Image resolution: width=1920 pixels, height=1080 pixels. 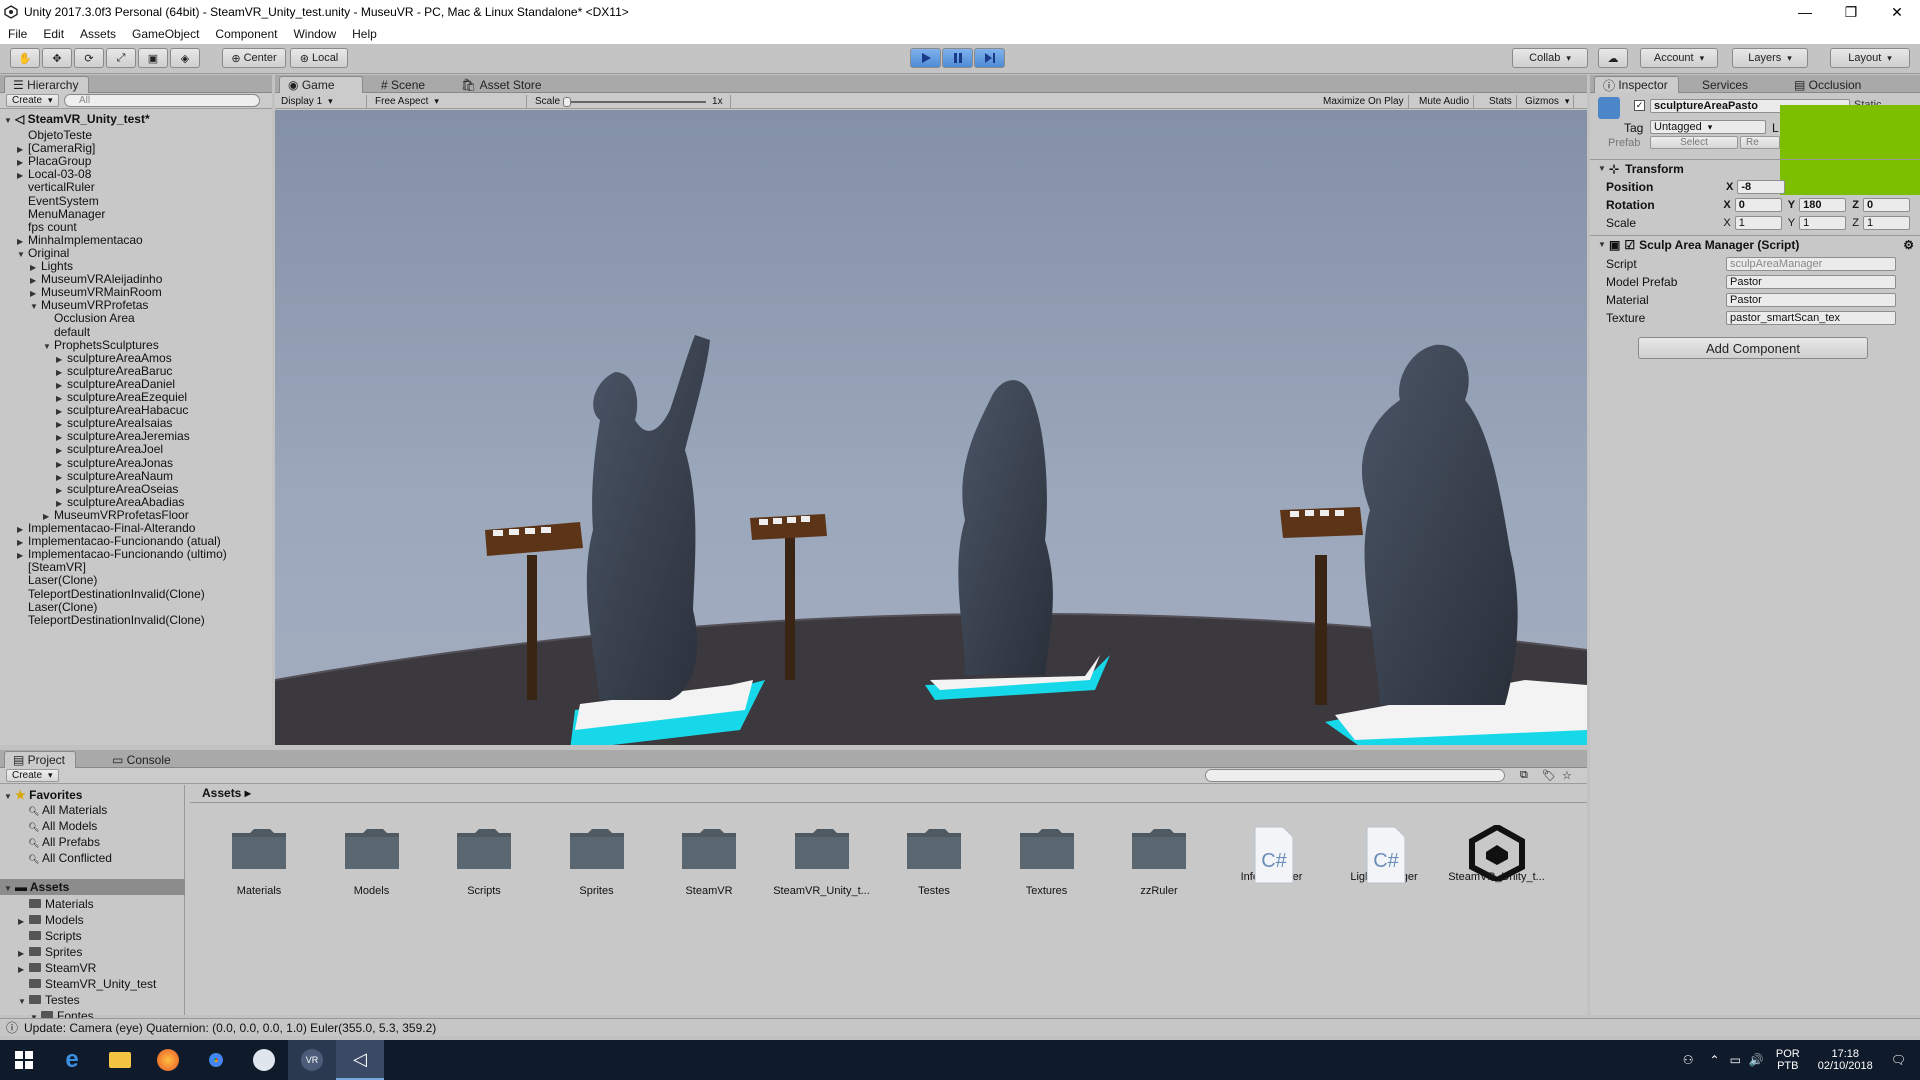 What do you see at coordinates (1845, 1060) in the screenshot?
I see `clock: 17:18 02/10/2018` at bounding box center [1845, 1060].